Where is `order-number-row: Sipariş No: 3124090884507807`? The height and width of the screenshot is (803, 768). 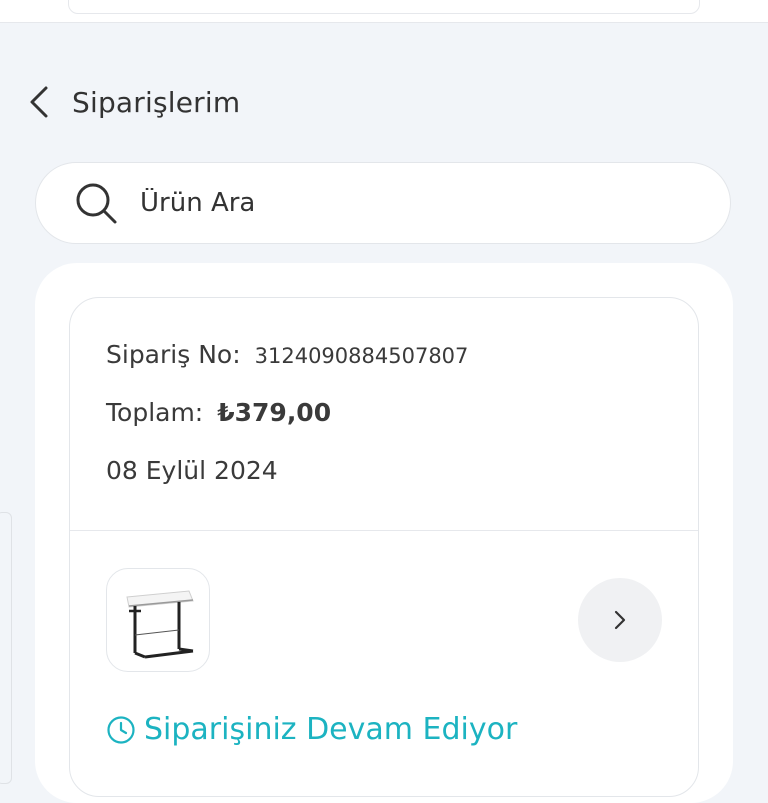
order-number-row: Sipariş No: 3124090884507807 is located at coordinates (287, 354).